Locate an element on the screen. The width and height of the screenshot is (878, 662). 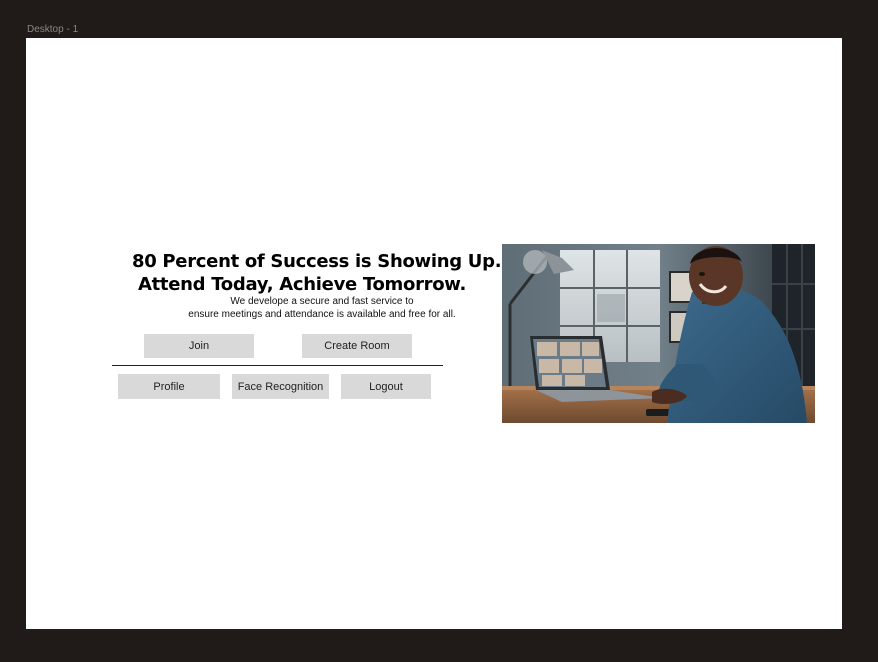
headline-line-2: Attend Today, Achieve Tomorrow. is located at coordinates (302, 284).